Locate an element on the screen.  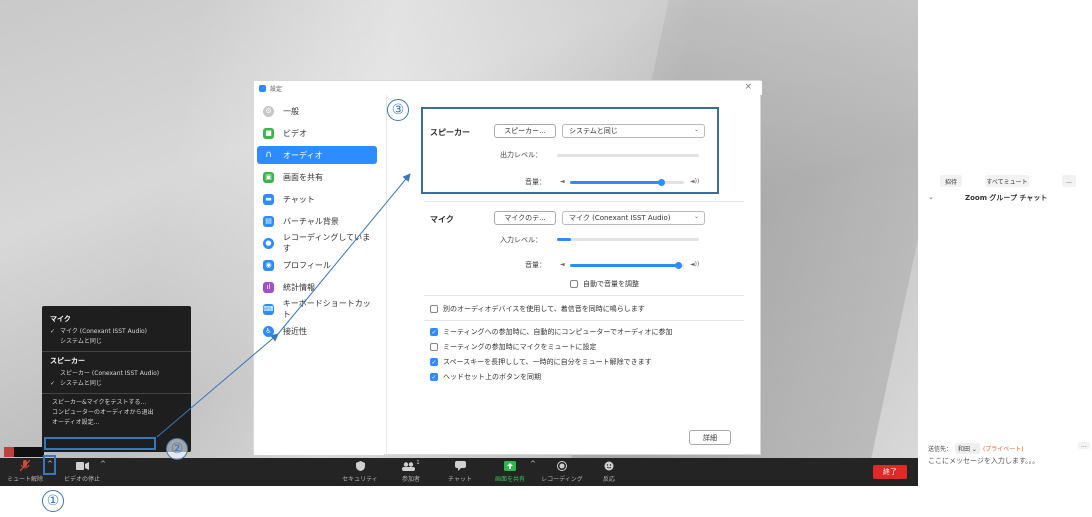
step-marker-3: ③ is located at coordinates (398, 110).